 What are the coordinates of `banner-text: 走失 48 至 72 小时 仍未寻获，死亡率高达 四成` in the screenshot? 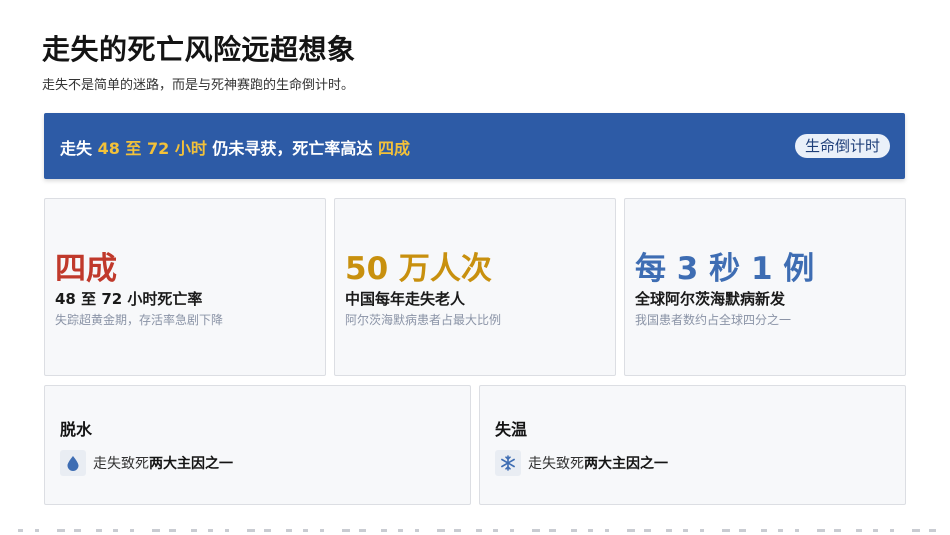 It's located at (235, 147).